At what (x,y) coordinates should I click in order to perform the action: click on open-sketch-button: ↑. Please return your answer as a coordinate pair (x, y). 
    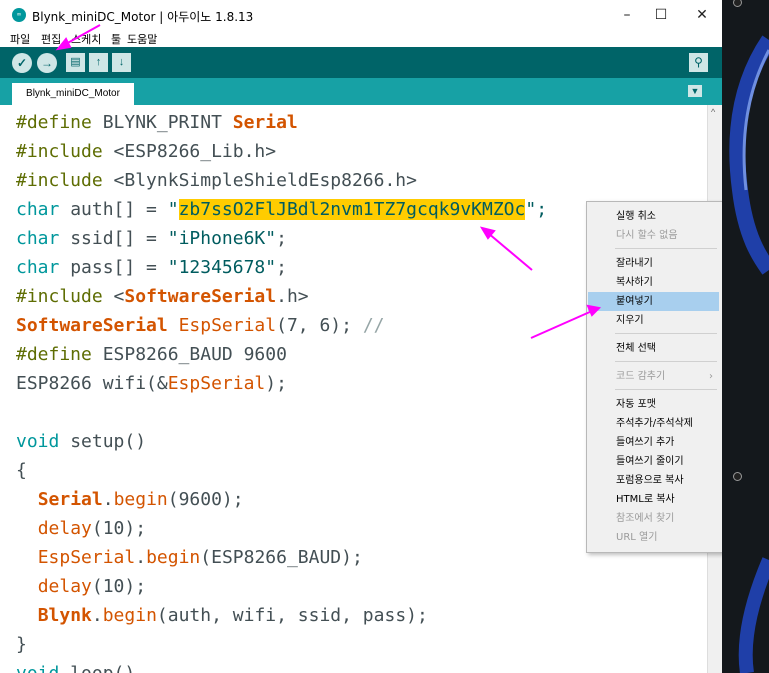
    Looking at the image, I should click on (98, 62).